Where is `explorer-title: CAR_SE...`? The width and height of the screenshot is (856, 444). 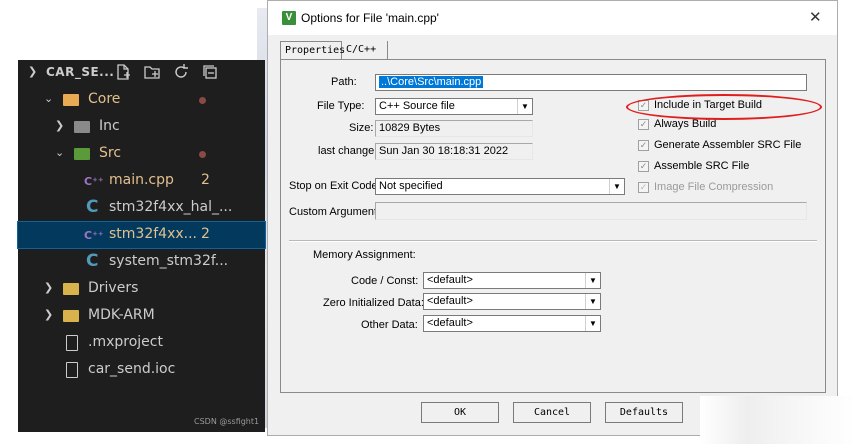 explorer-title: CAR_SE... is located at coordinates (80, 72).